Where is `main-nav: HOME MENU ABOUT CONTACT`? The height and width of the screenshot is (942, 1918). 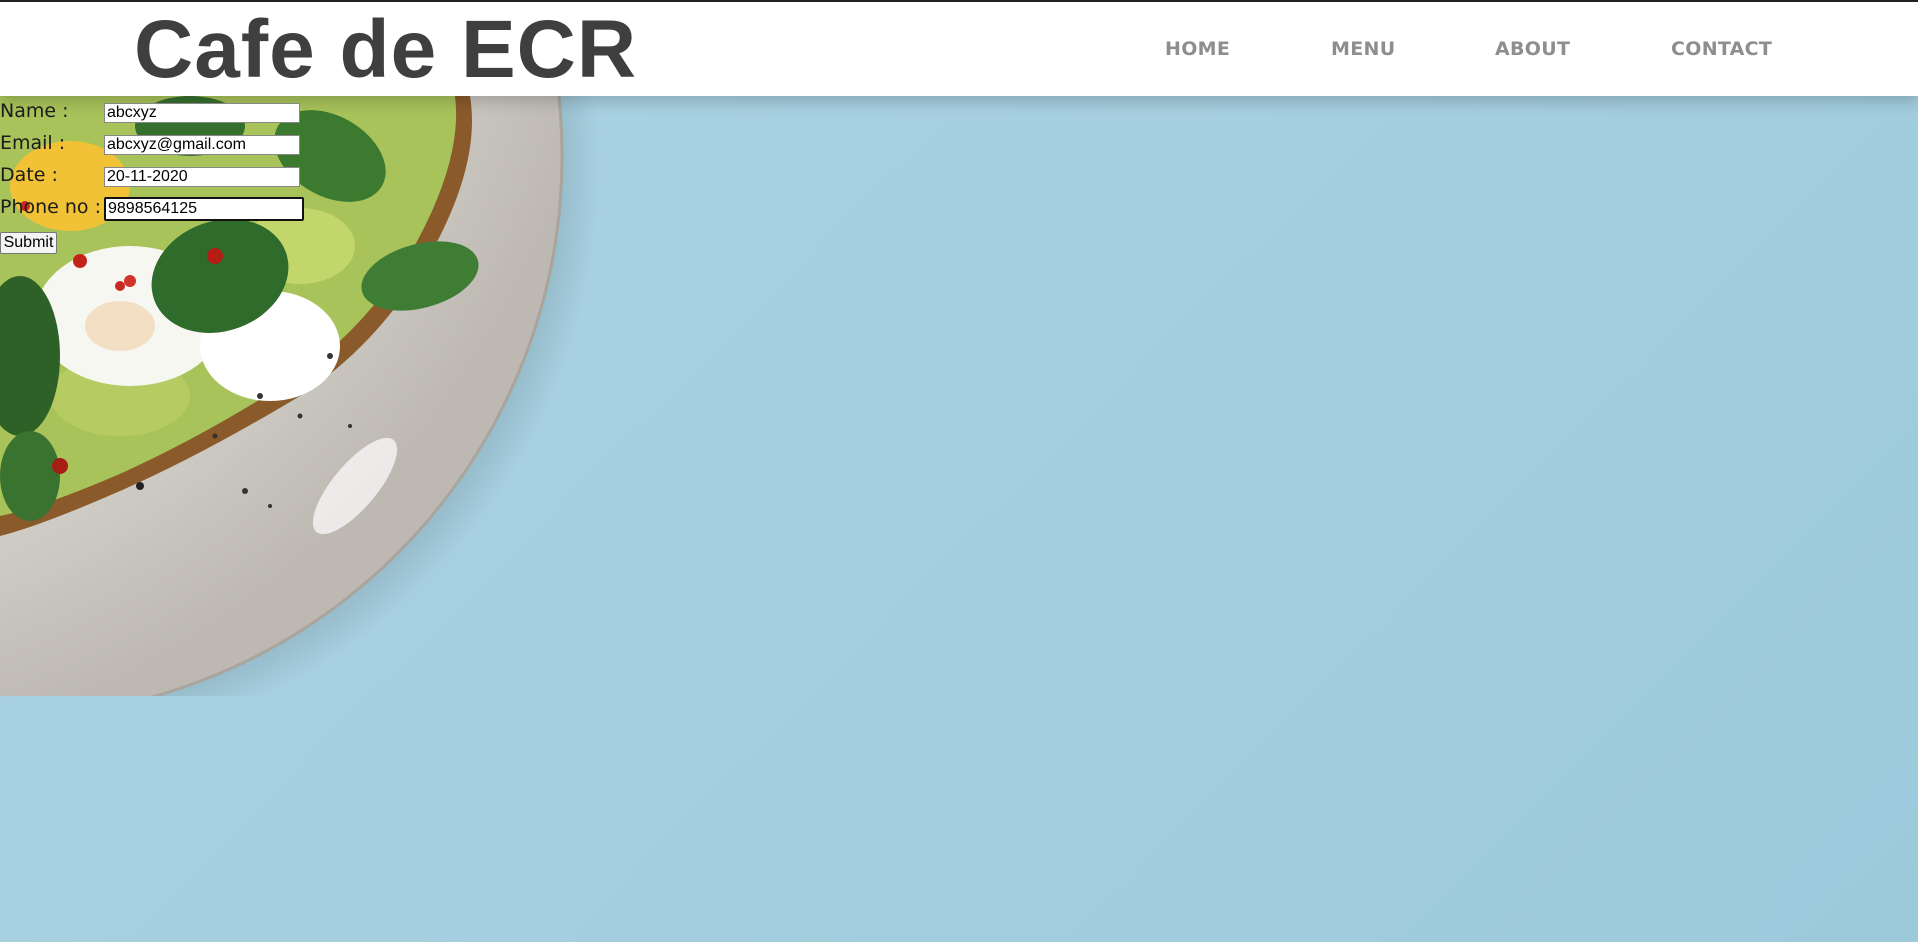 main-nav: HOME MENU ABOUT CONTACT is located at coordinates (959, 51).